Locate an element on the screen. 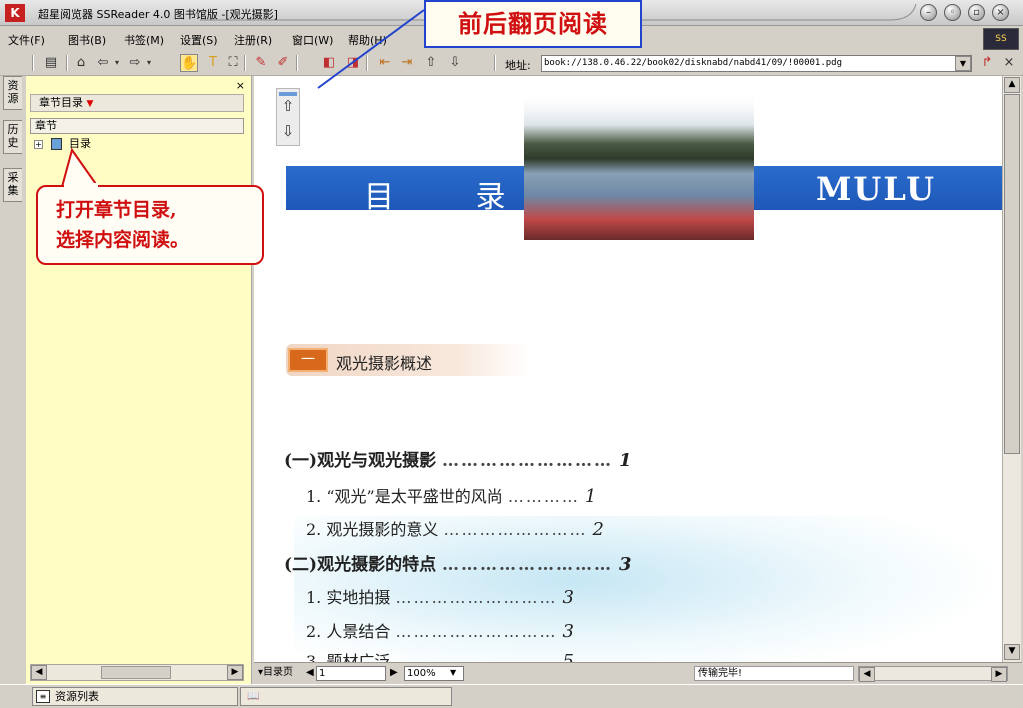 The width and height of the screenshot is (1023, 708). callout-open-toc: 打开章节目录, 选择内容阅读。 is located at coordinates (150, 225).